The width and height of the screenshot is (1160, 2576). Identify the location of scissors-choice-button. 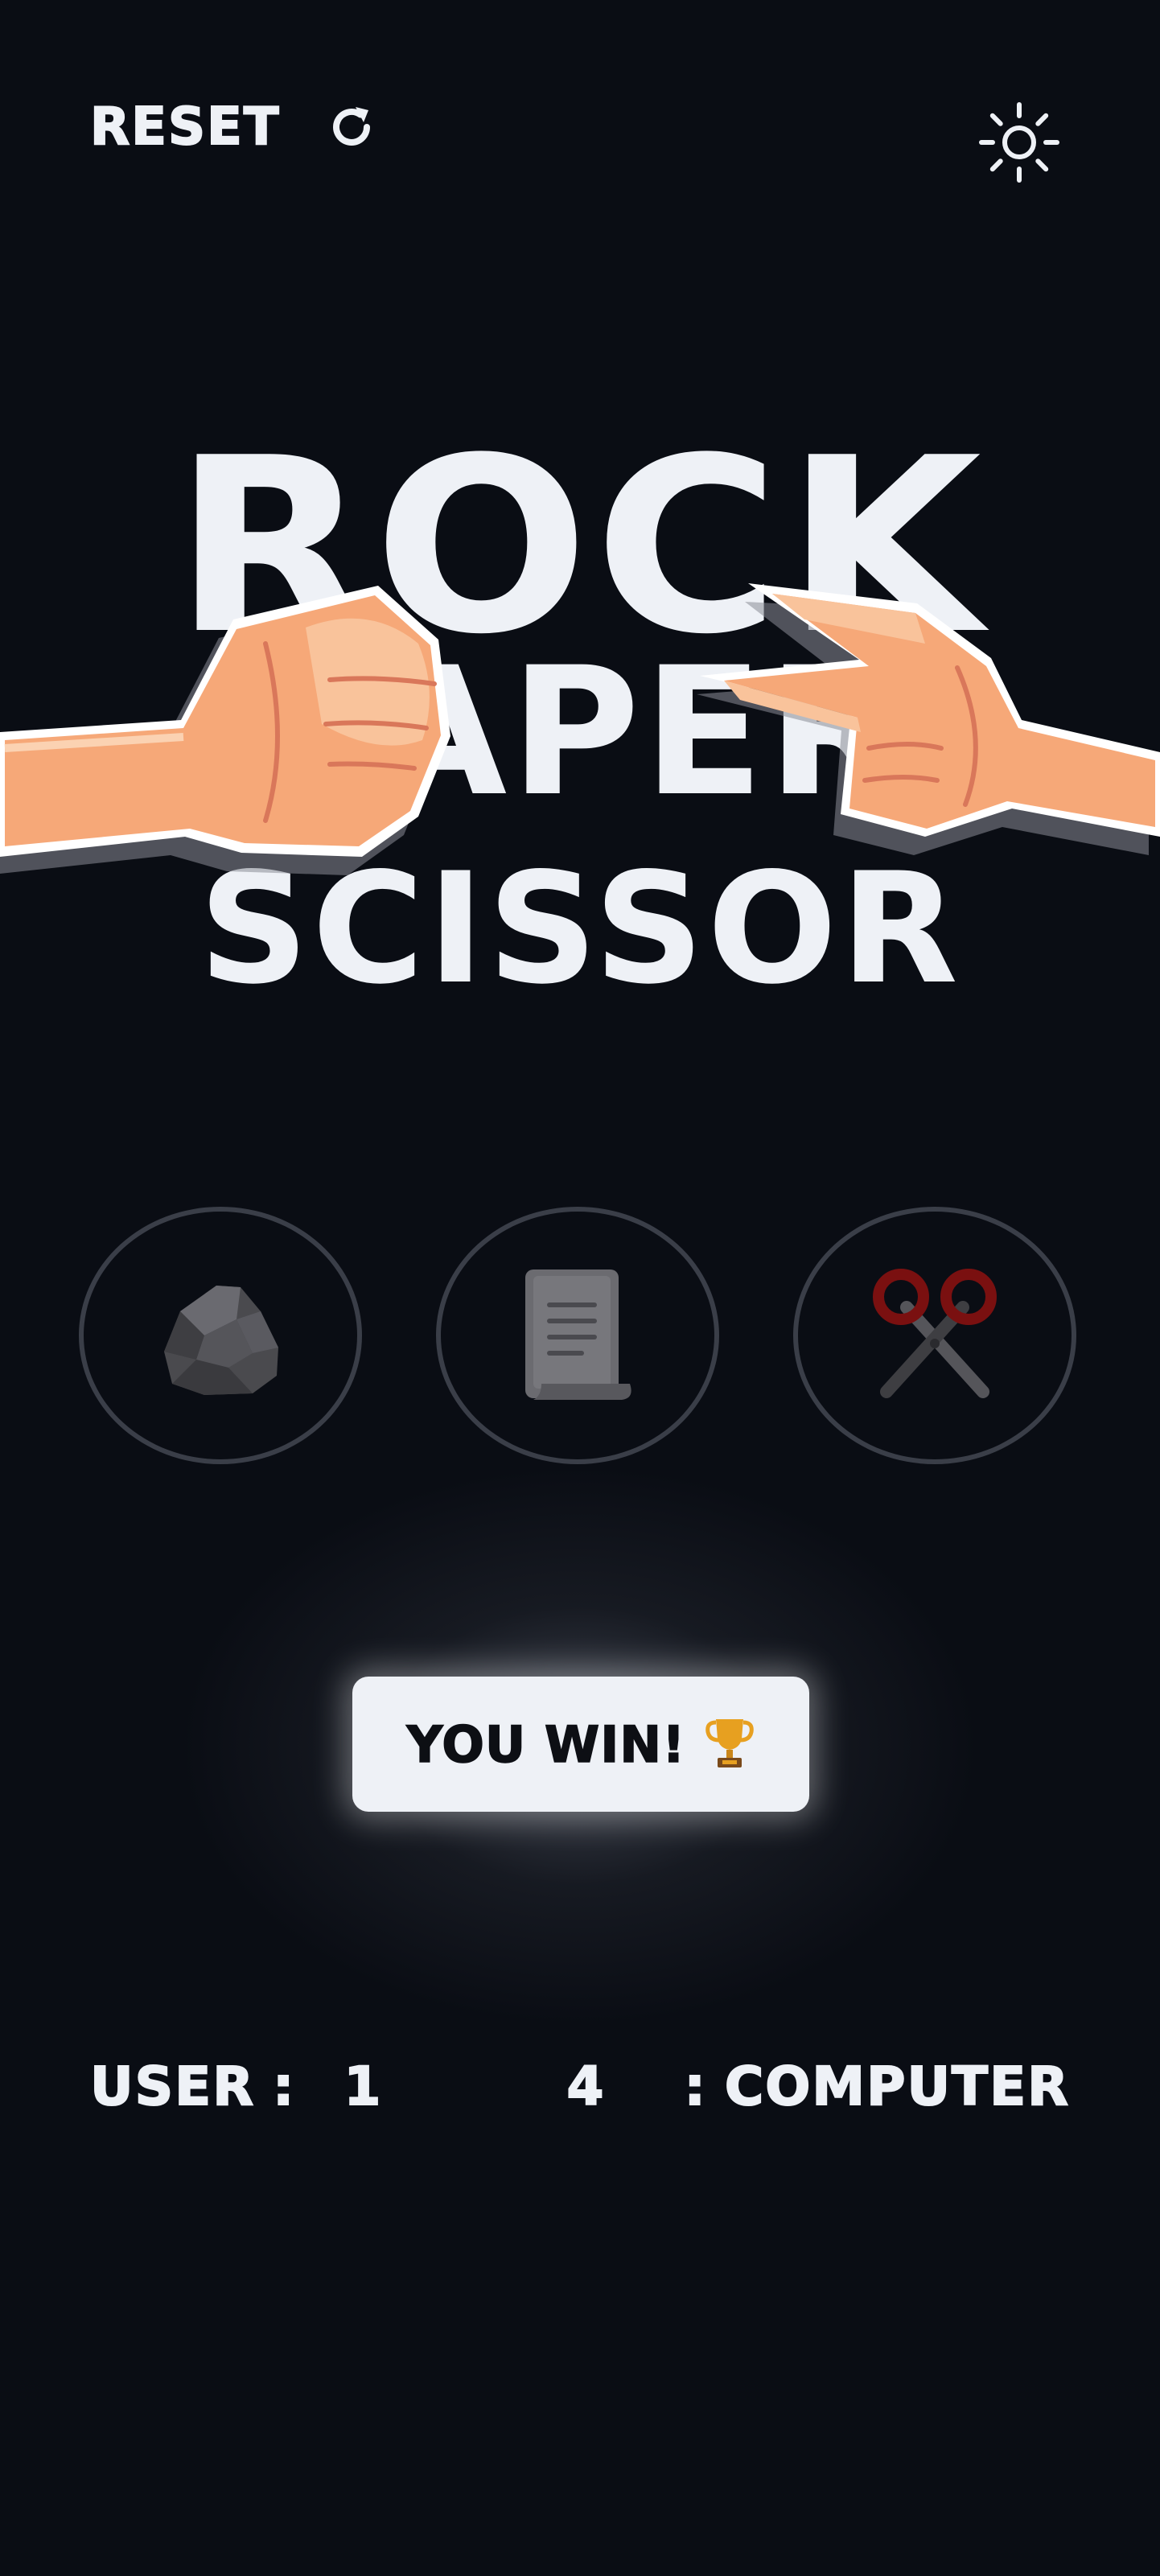
(934, 1335).